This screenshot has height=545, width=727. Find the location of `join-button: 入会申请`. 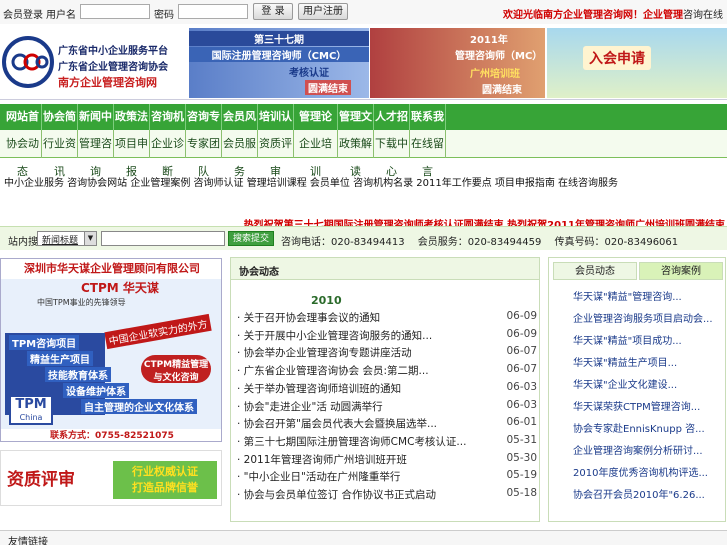

join-button: 入会申请 is located at coordinates (617, 58).